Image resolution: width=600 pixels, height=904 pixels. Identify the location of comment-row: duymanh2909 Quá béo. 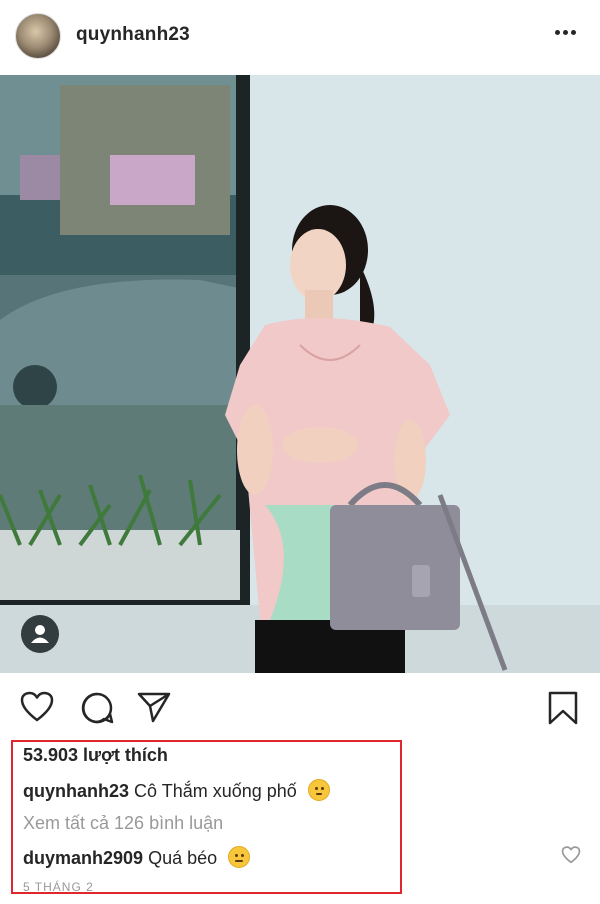
(137, 857).